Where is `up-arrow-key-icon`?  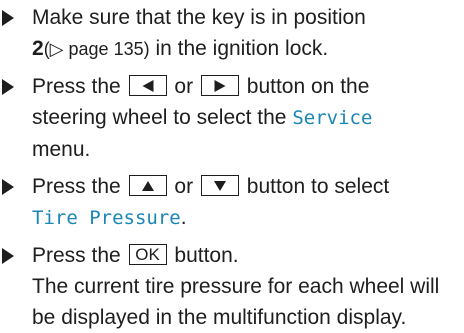 up-arrow-key-icon is located at coordinates (147, 186).